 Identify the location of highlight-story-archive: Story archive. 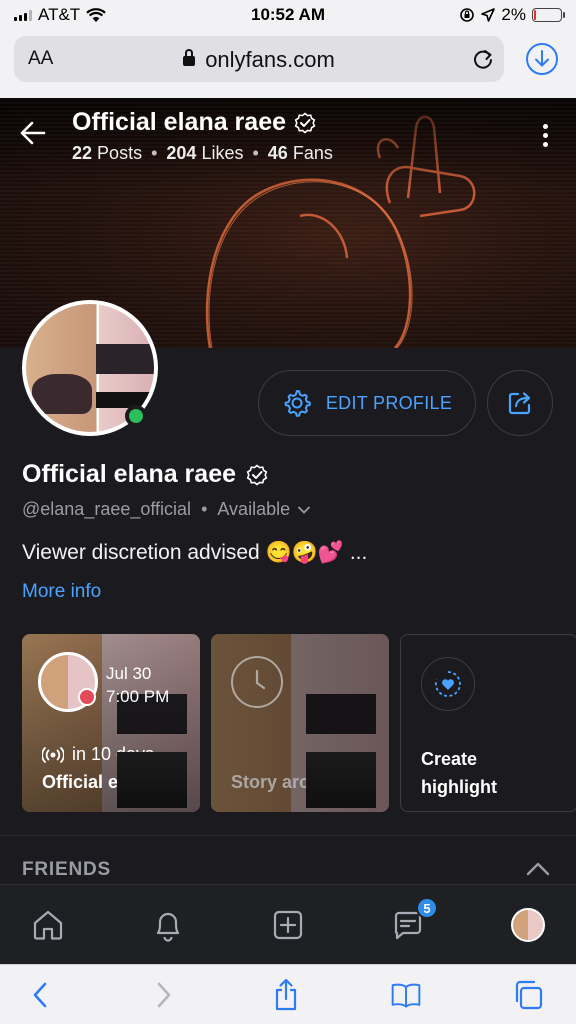
(300, 723).